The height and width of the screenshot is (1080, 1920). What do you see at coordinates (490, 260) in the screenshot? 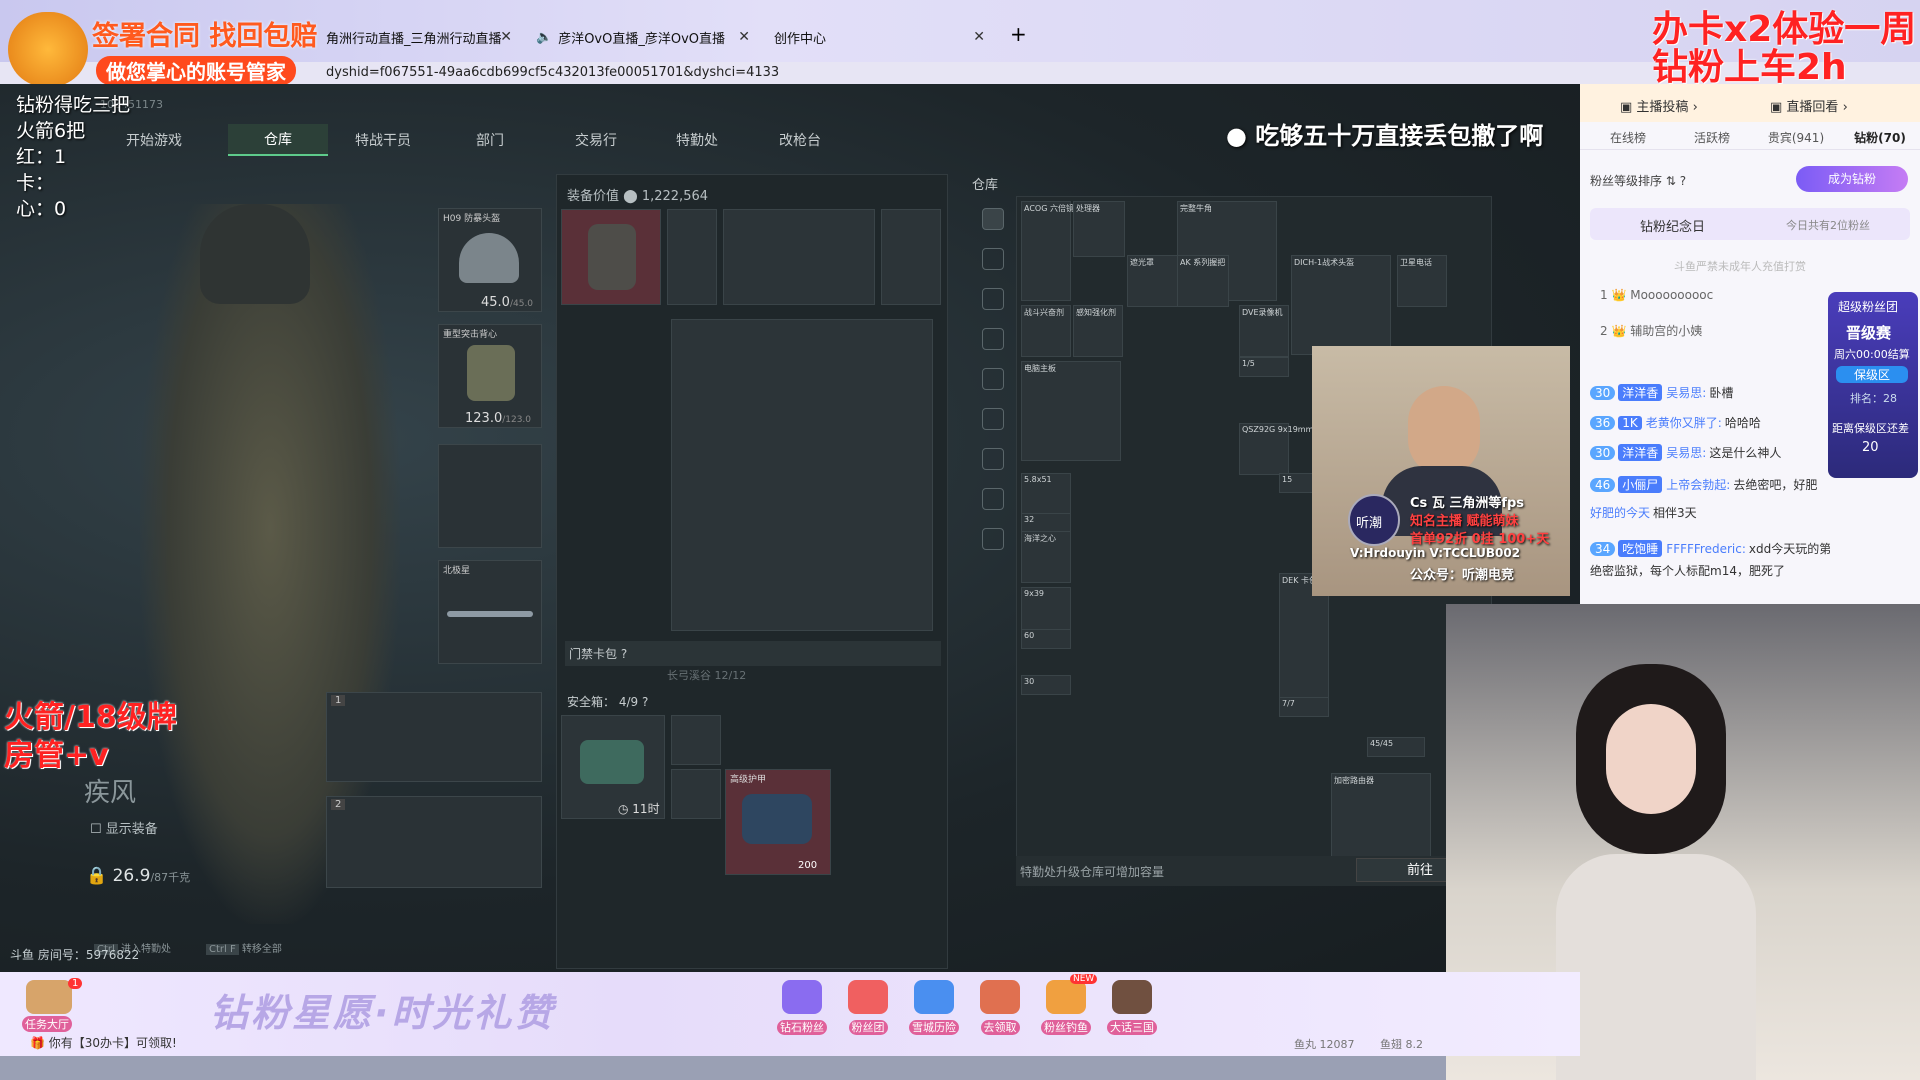
I see `helmet-slot: H09 防暴头盔 45.0/45.0` at bounding box center [490, 260].